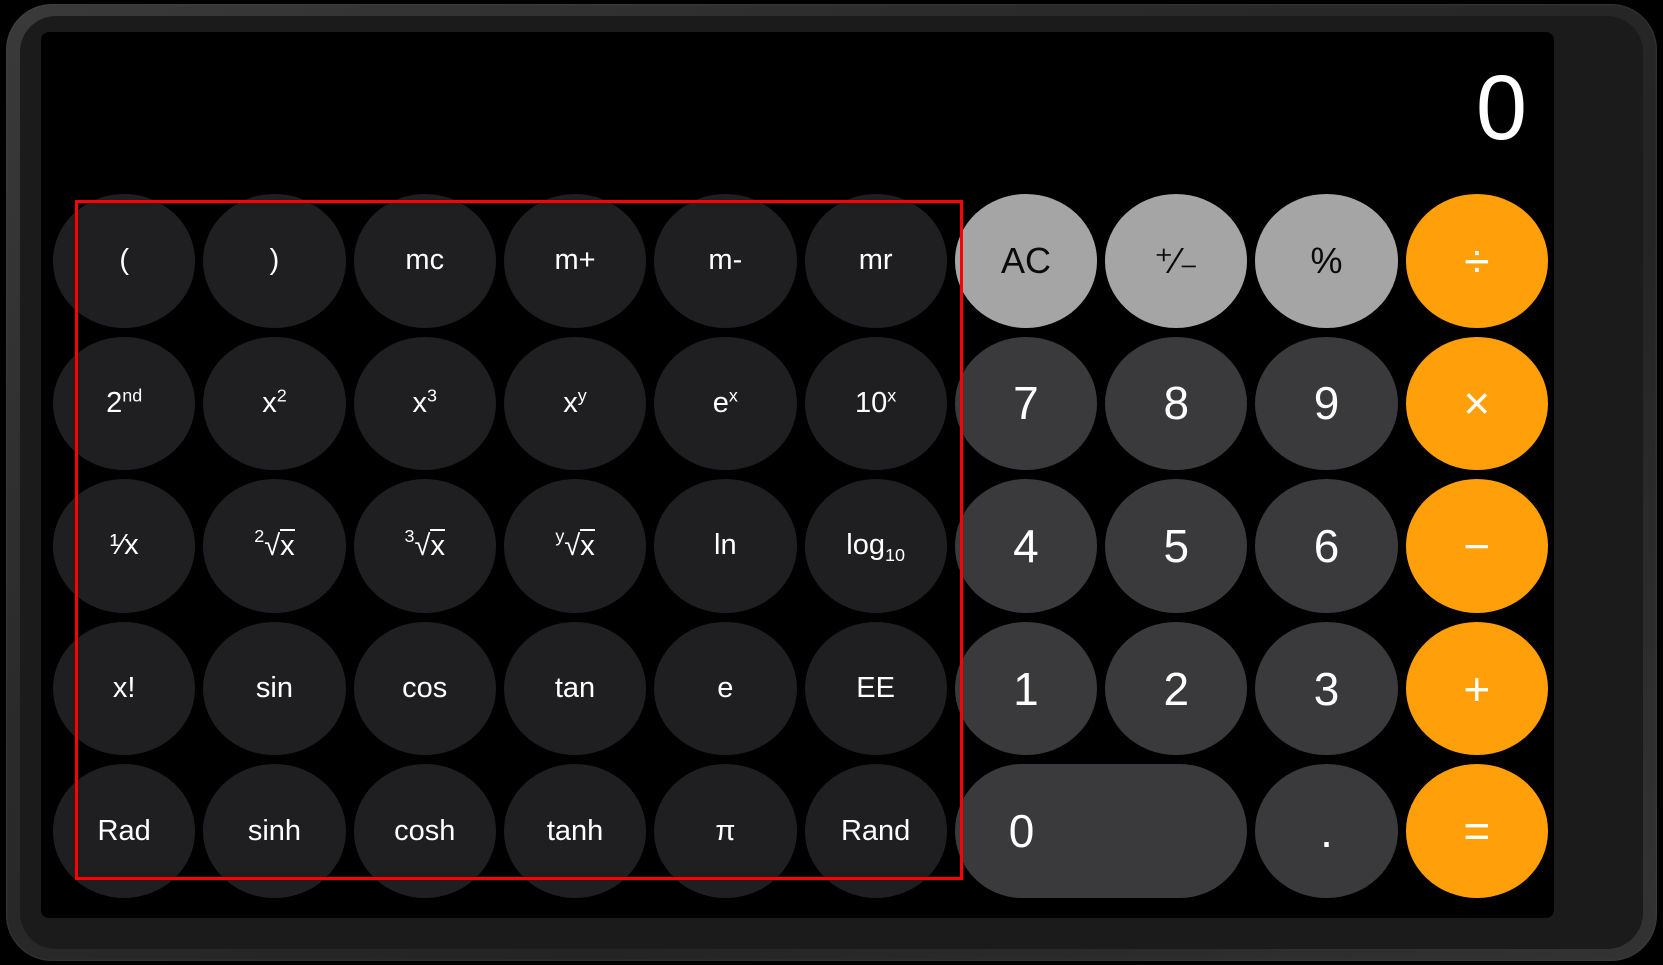 The height and width of the screenshot is (965, 1663). I want to click on key-label: ), so click(274, 260).